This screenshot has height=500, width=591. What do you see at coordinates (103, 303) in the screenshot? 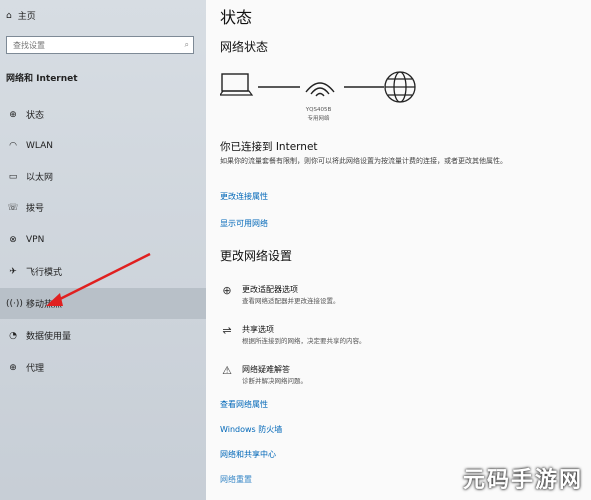
I see `sidebar-item-hotspot: ((·)) 移动热点` at bounding box center [103, 303].